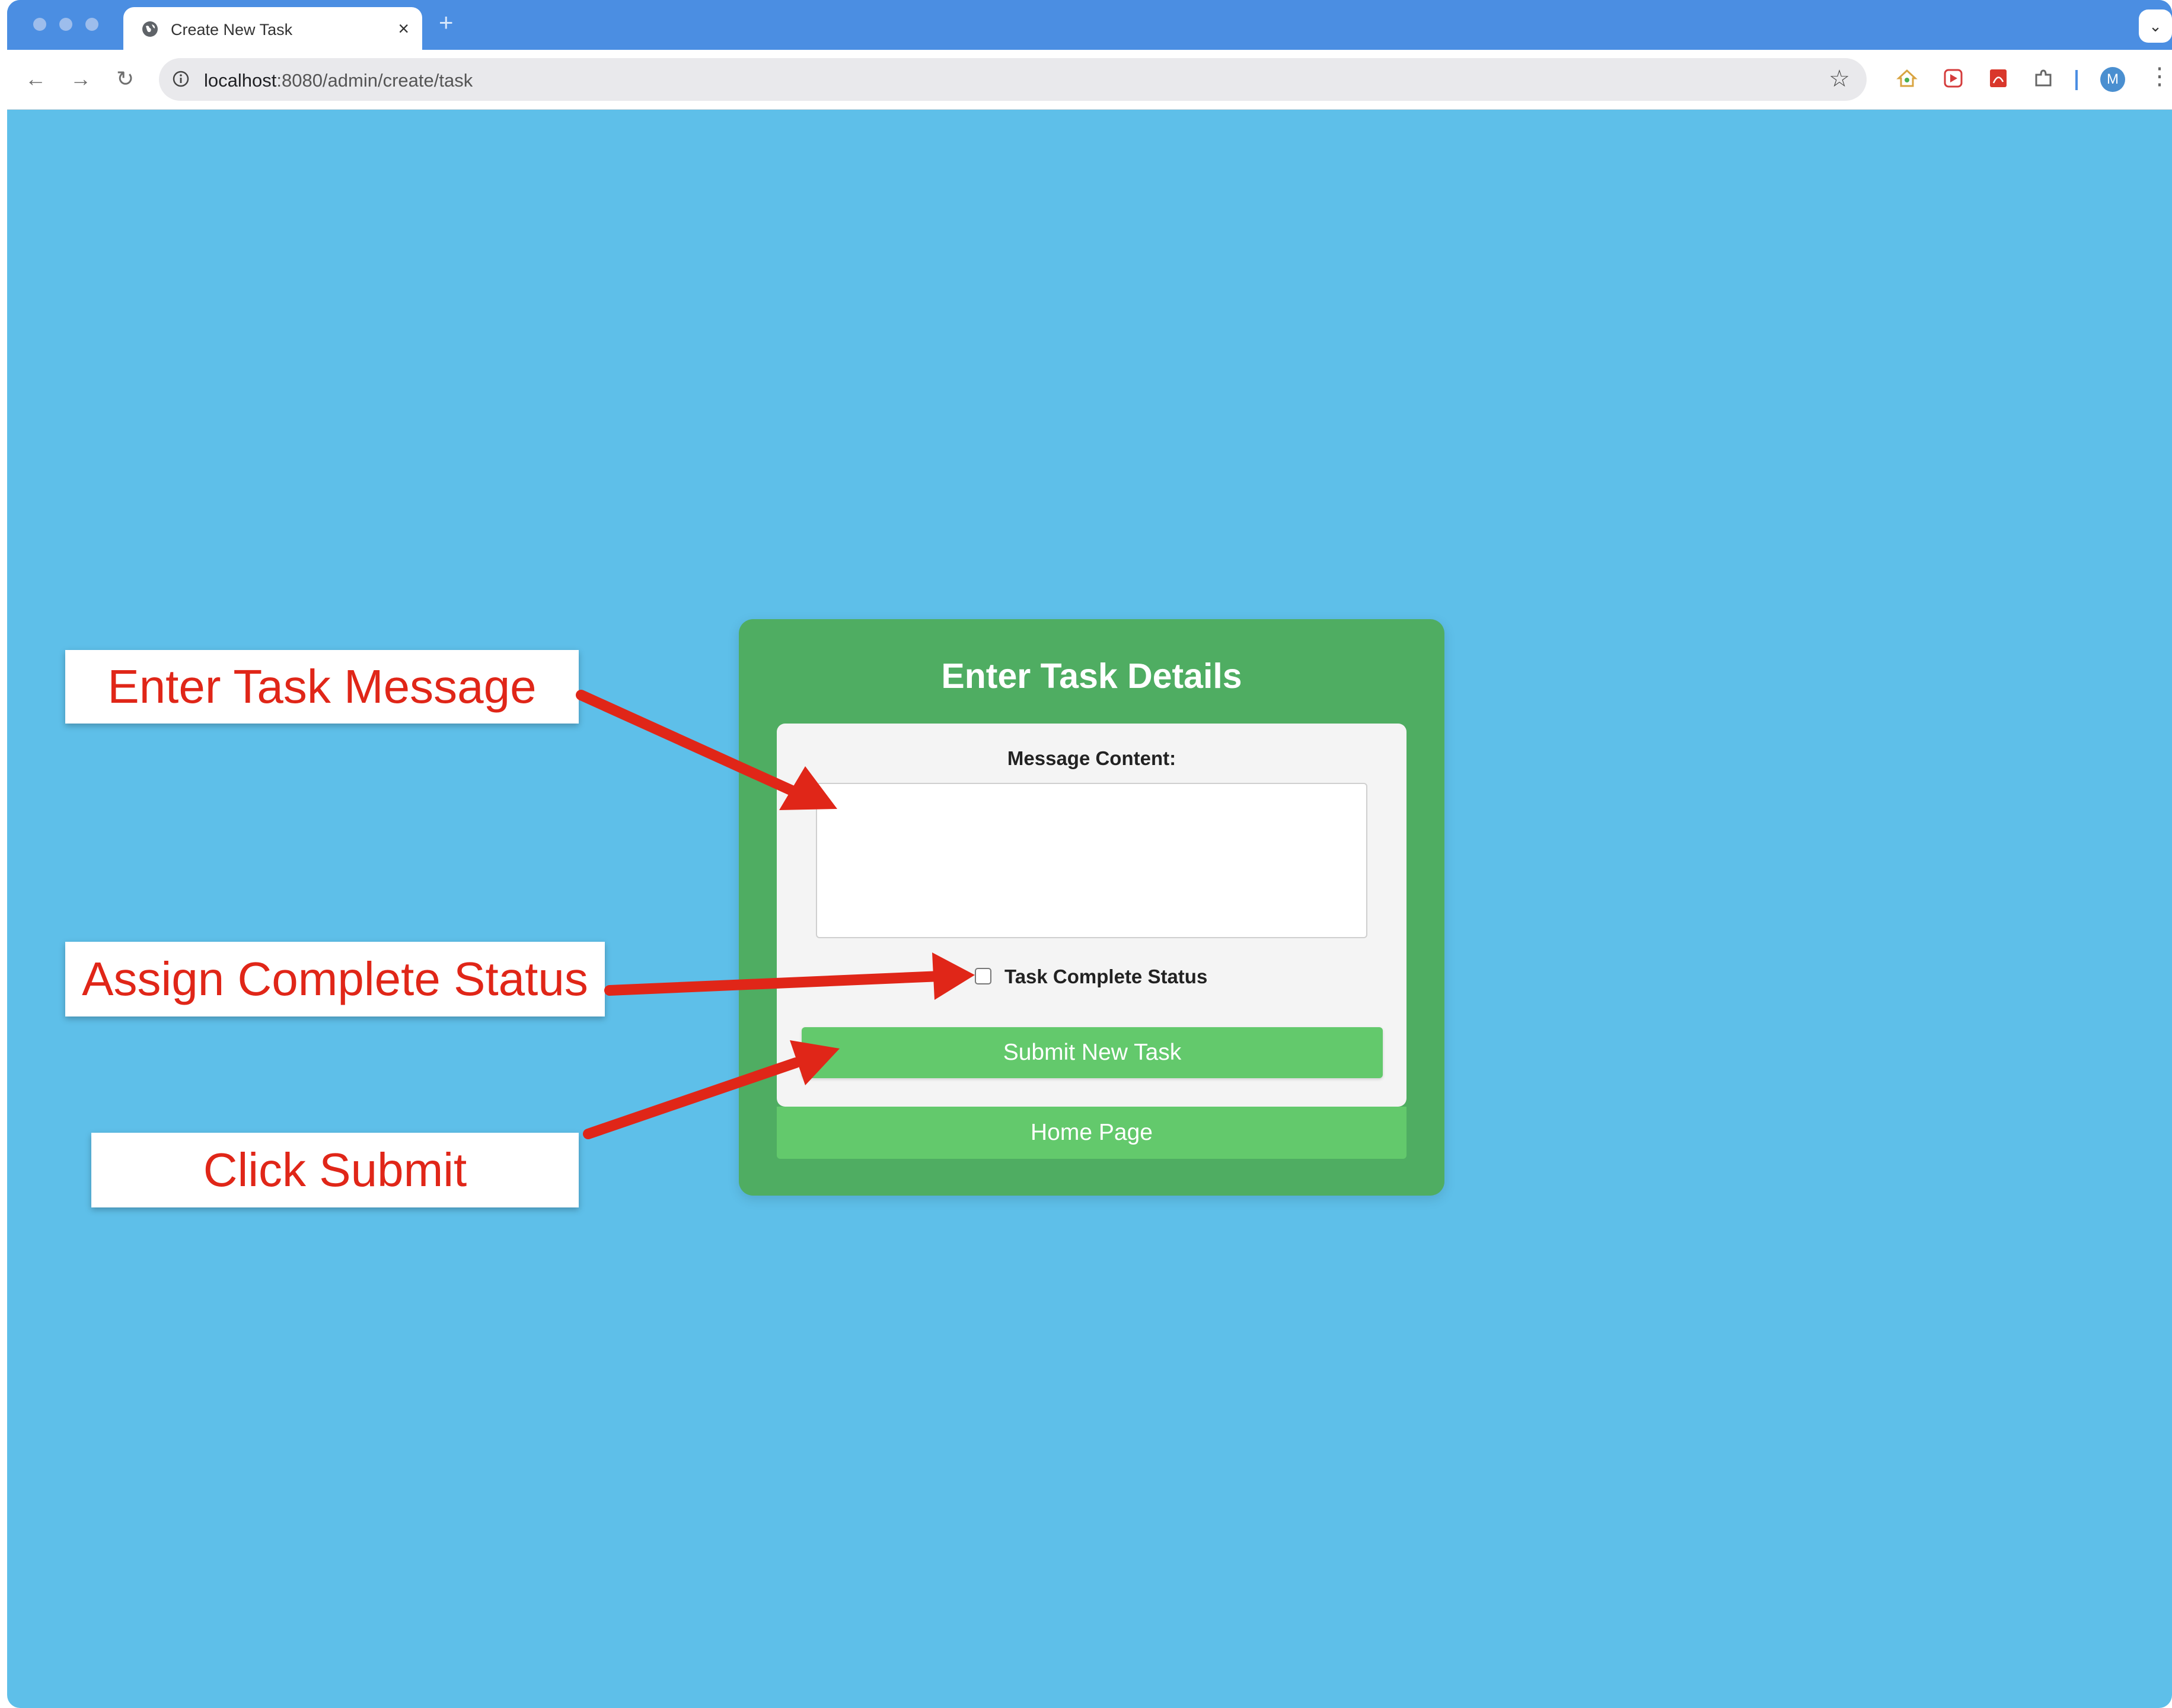  I want to click on arrowhead-checkbox, so click(954, 976).